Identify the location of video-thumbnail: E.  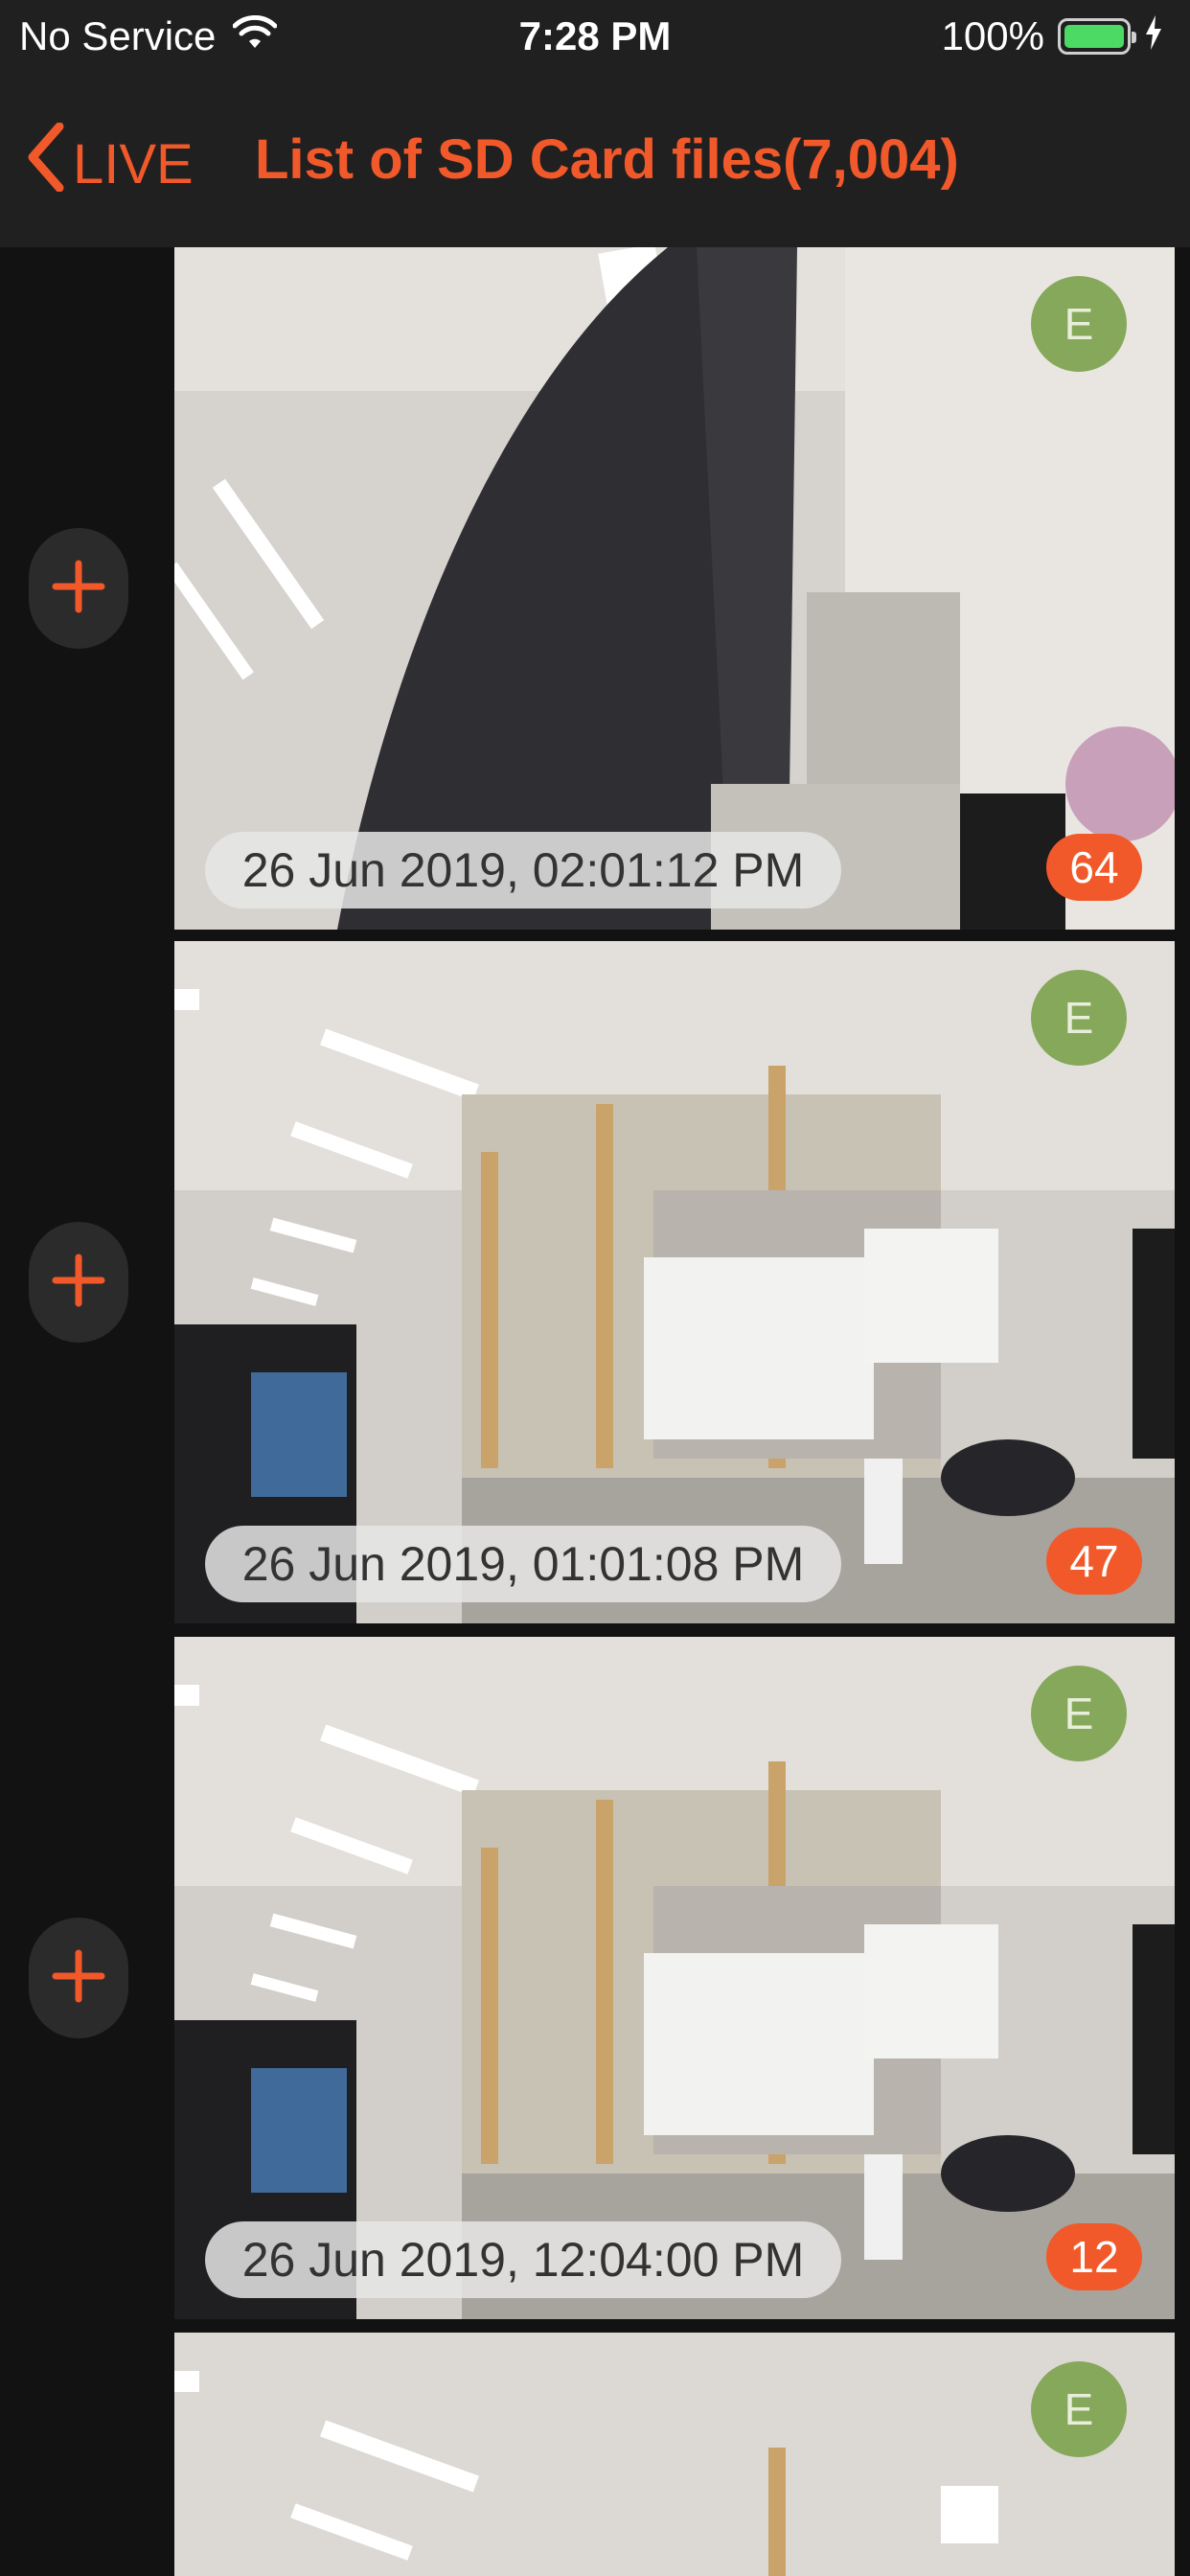
(674, 2454).